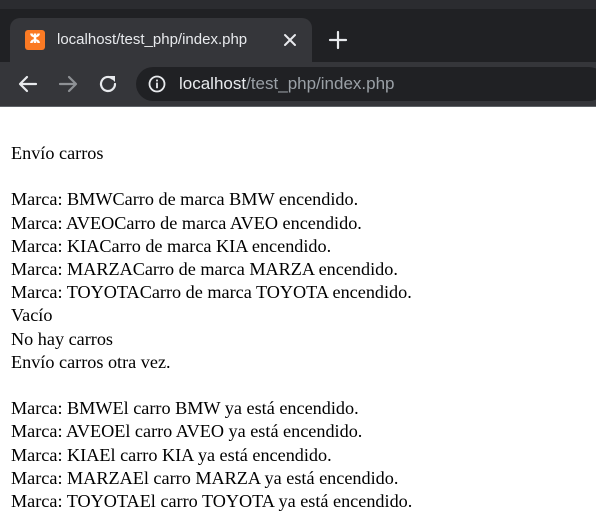 The width and height of the screenshot is (596, 528). I want to click on address-bar: localhost/test_php/index.php, so click(366, 84).